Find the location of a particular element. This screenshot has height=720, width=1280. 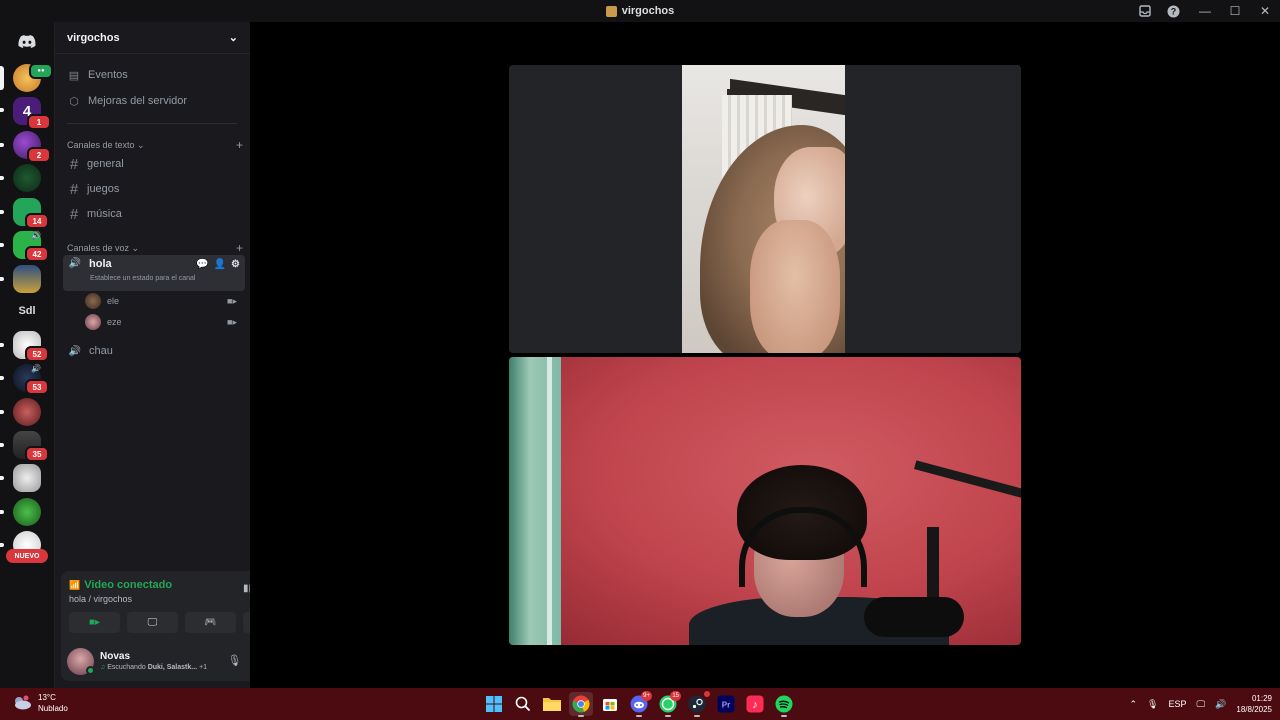

discord-home-button is located at coordinates (27, 42).